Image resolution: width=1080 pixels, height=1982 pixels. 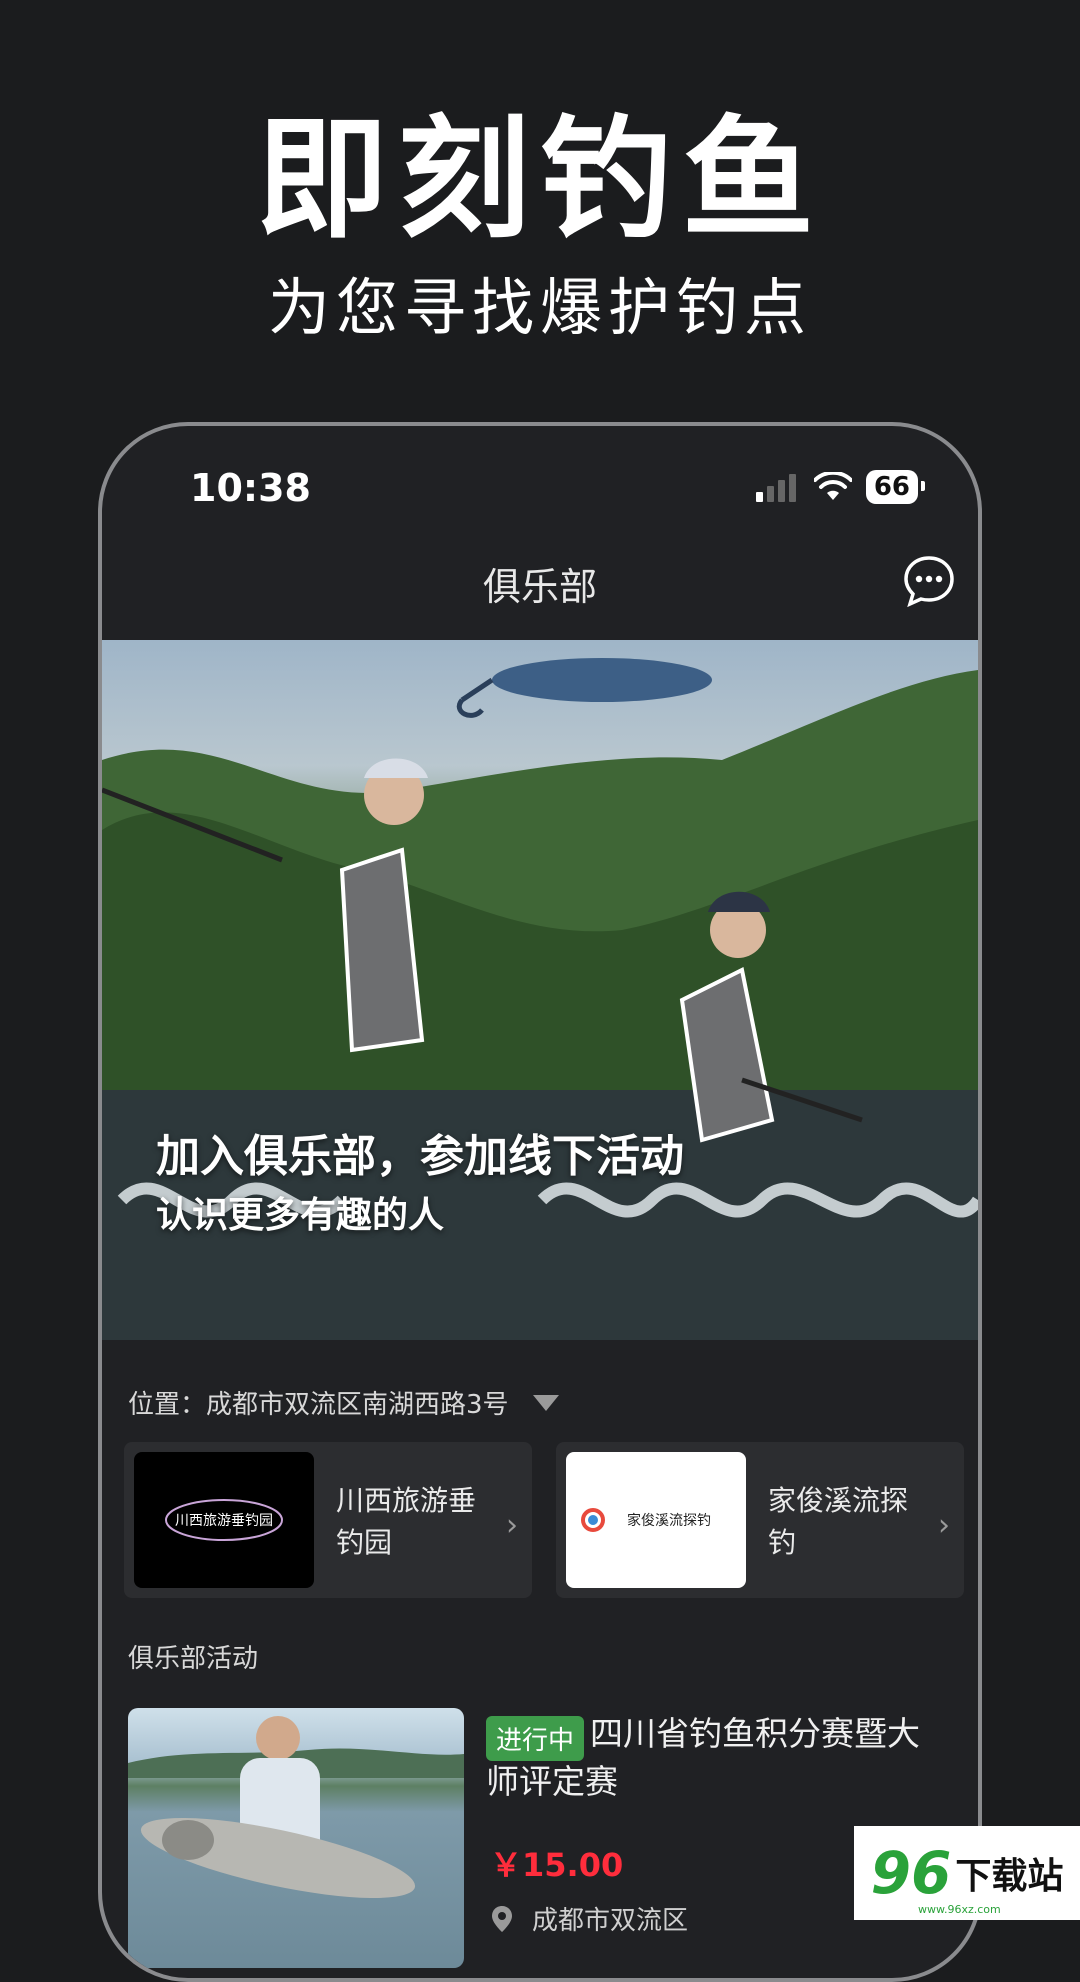 I want to click on location-pin-icon, so click(x=502, y=1918).